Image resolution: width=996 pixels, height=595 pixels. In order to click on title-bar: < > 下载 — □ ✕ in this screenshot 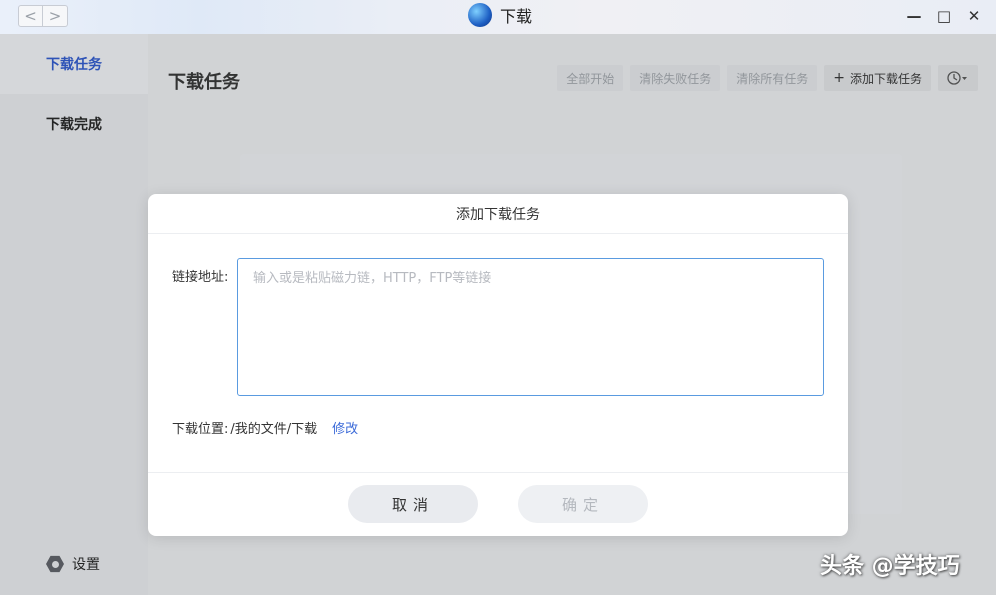, I will do `click(498, 17)`.